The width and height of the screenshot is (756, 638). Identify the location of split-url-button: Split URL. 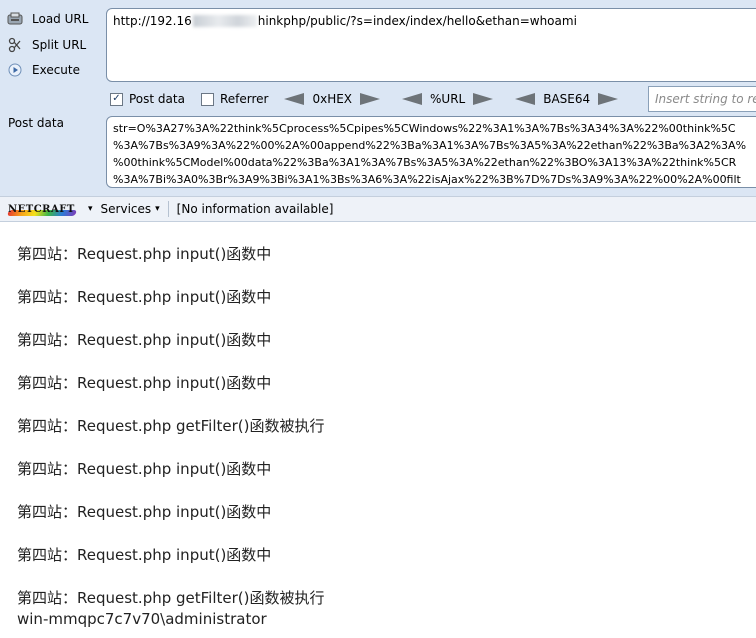
(51, 45).